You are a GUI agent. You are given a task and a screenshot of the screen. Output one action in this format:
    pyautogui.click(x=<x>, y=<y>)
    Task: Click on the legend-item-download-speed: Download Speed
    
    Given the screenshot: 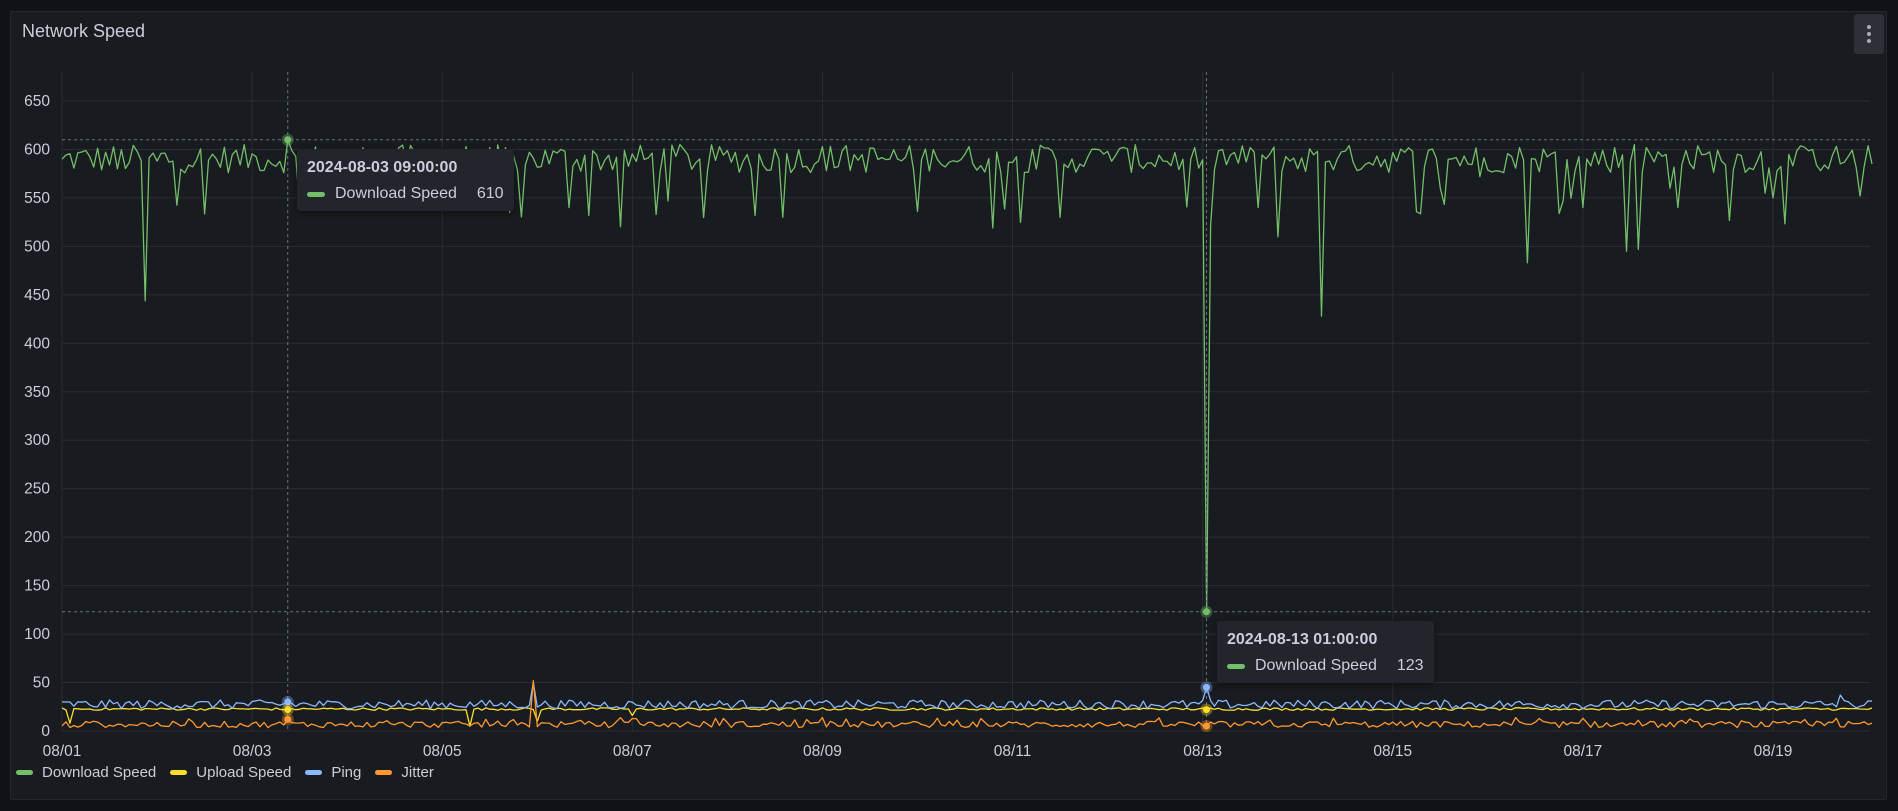 What is the action you would take?
    pyautogui.click(x=86, y=772)
    